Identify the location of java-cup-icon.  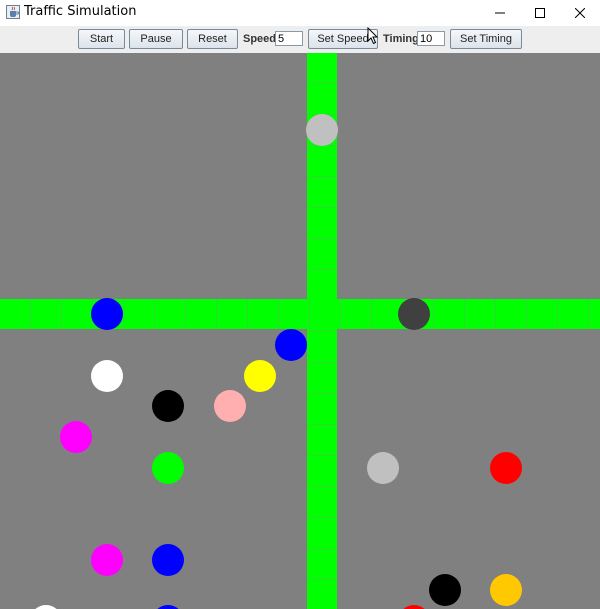
(13, 12).